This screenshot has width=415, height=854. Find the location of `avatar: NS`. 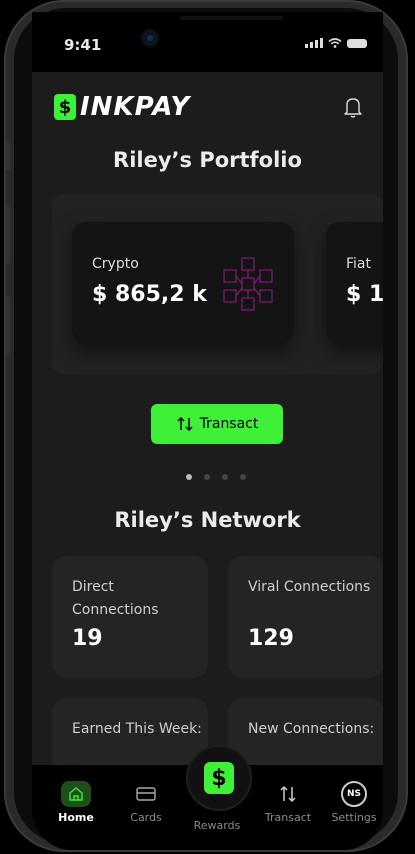

avatar: NS is located at coordinates (354, 794).